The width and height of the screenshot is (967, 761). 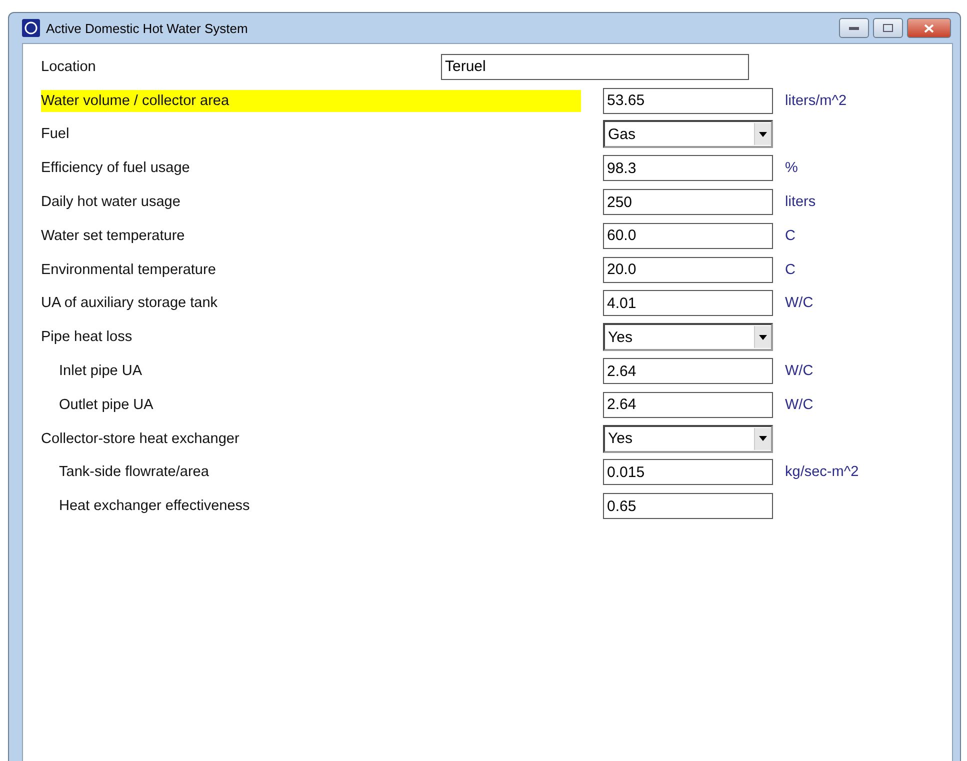 What do you see at coordinates (311, 101) in the screenshot?
I see `field-label: Water volume / collector area` at bounding box center [311, 101].